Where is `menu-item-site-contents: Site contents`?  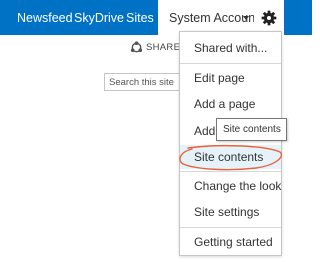 menu-item-site-contents: Site contents is located at coordinates (230, 157).